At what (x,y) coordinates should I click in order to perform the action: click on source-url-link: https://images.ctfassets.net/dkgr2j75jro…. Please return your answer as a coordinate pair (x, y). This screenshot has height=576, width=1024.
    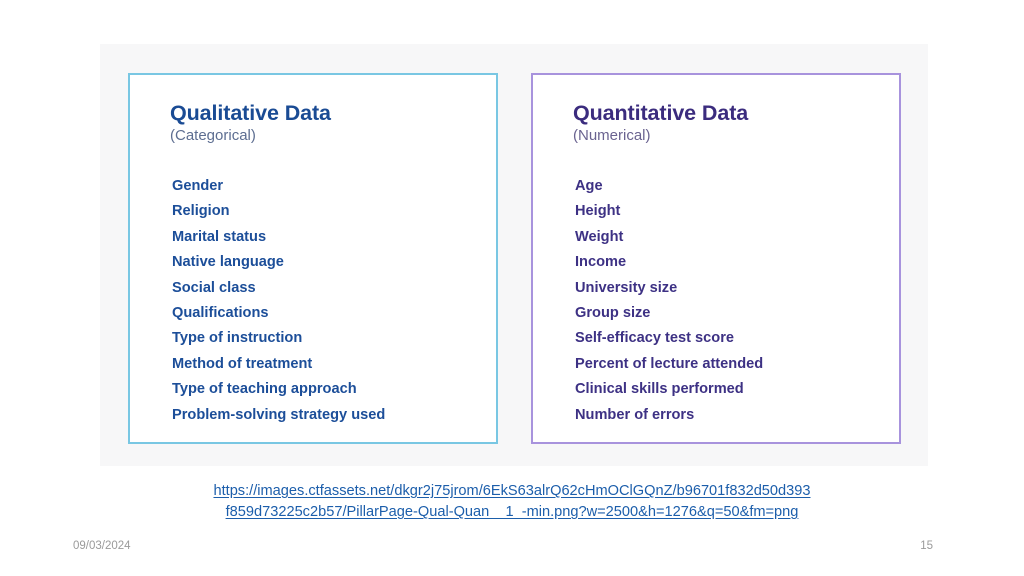
    Looking at the image, I should click on (512, 502).